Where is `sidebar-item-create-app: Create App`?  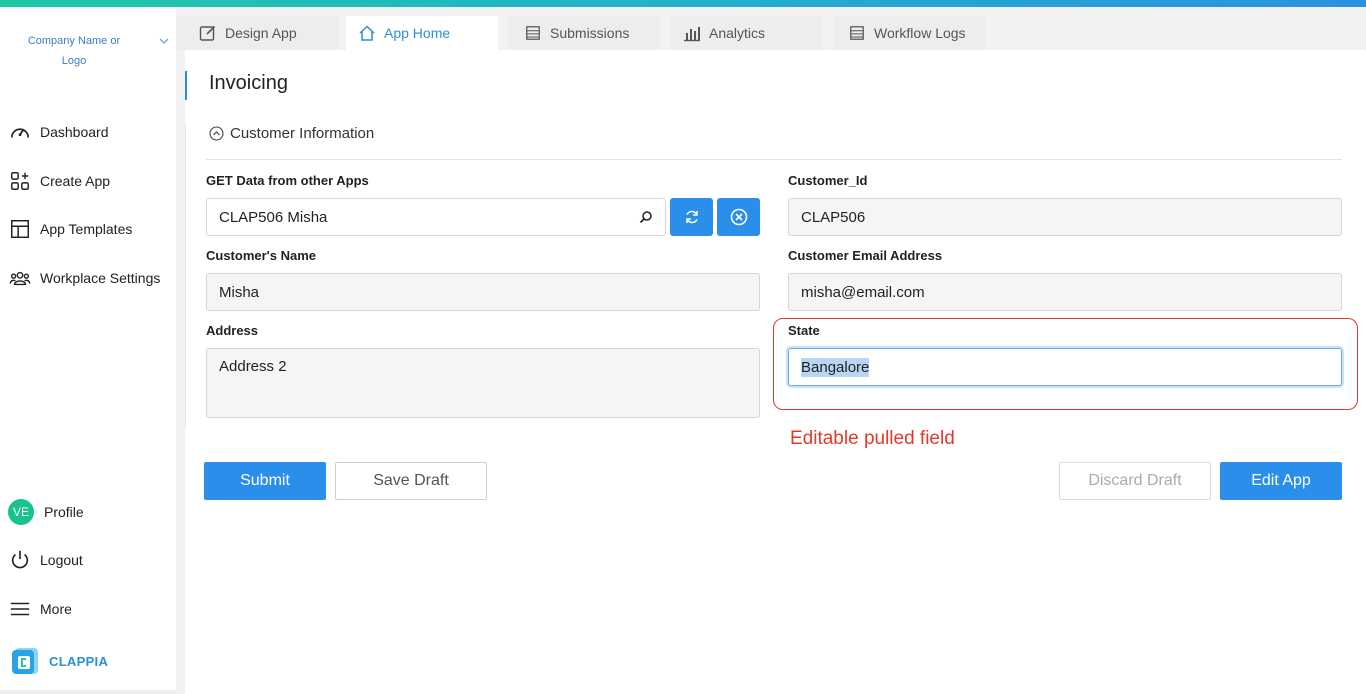 sidebar-item-create-app: Create App is located at coordinates (59, 181).